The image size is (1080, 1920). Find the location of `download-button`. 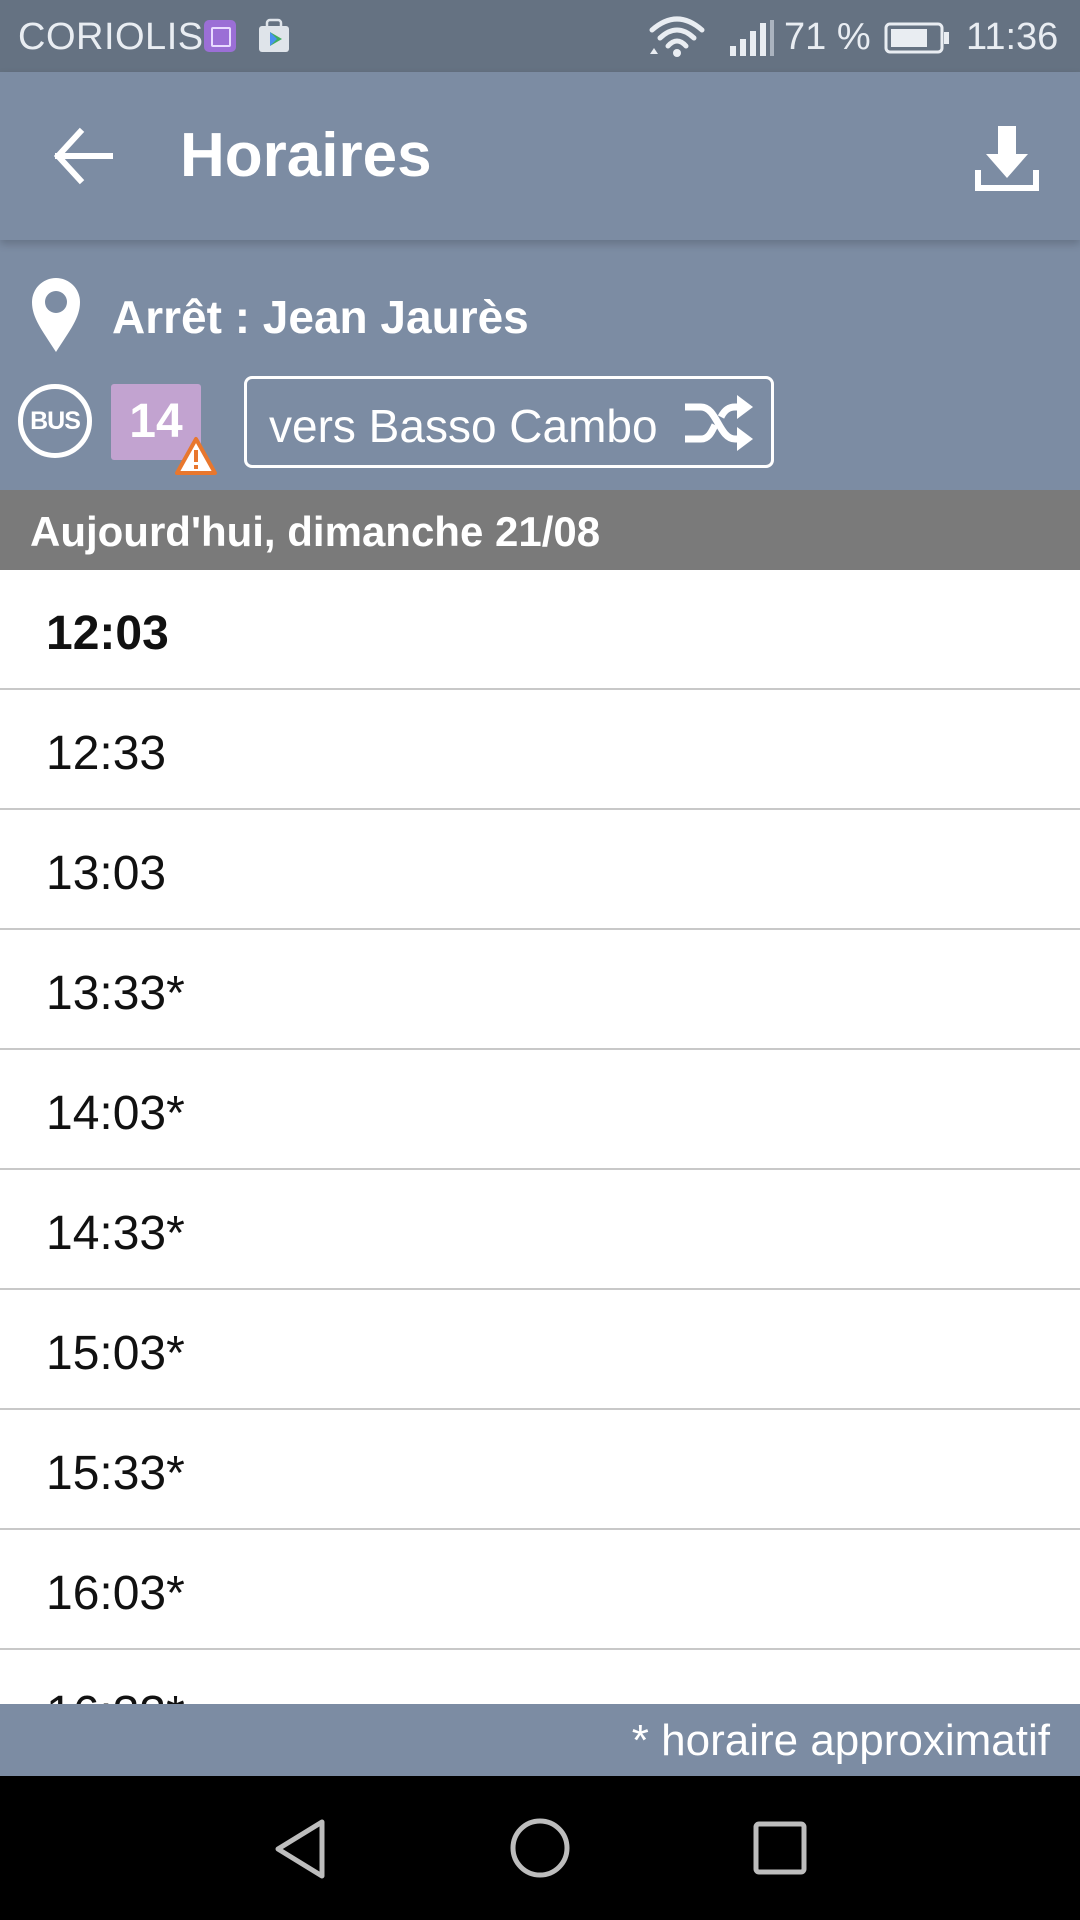

download-button is located at coordinates (1007, 161).